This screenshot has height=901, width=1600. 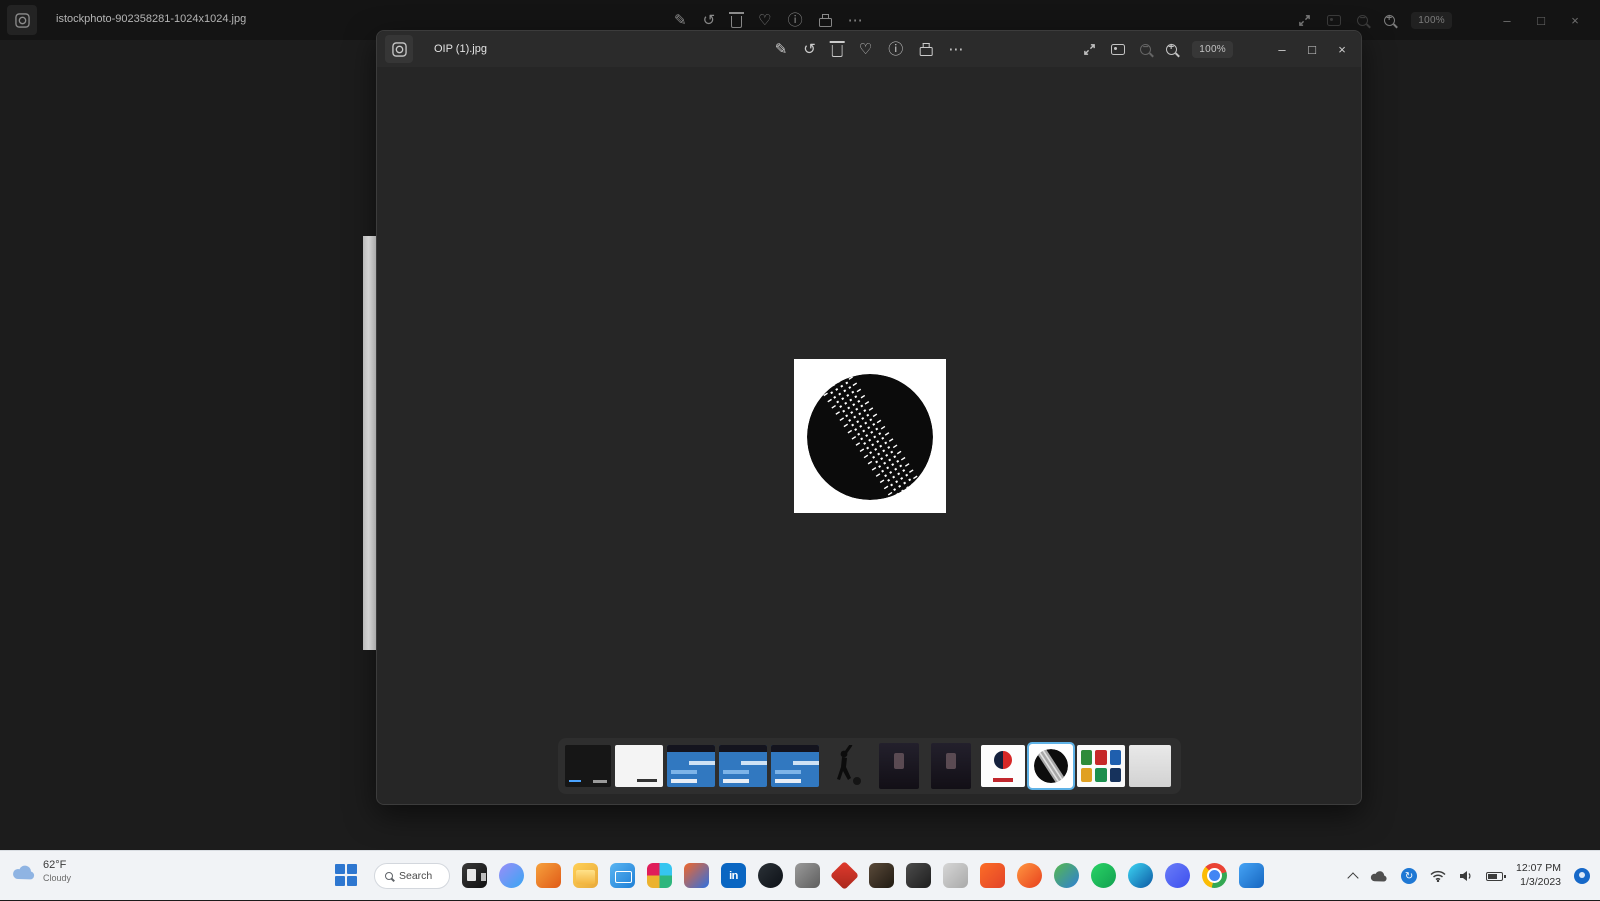 What do you see at coordinates (863, 875) in the screenshot?
I see `taskbar-apps: in` at bounding box center [863, 875].